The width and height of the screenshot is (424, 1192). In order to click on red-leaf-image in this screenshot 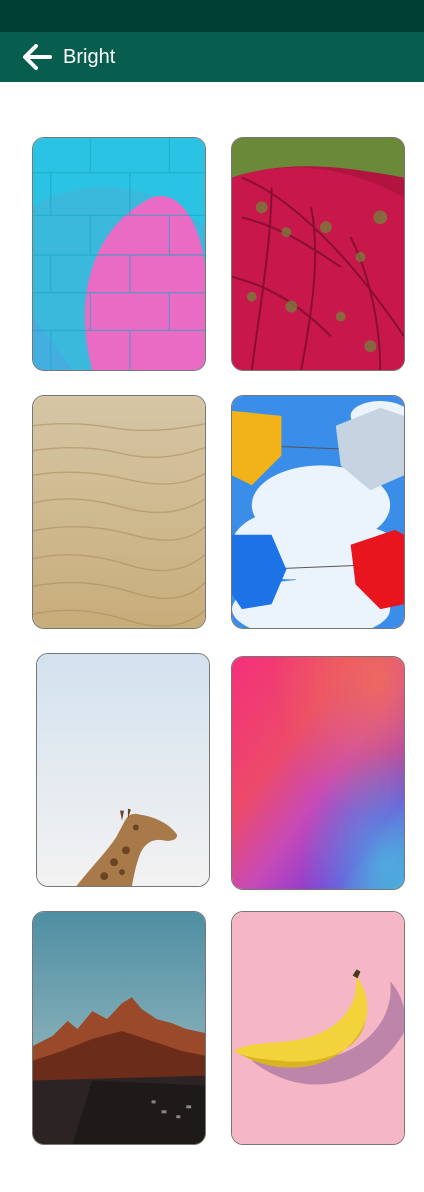, I will do `click(318, 254)`.